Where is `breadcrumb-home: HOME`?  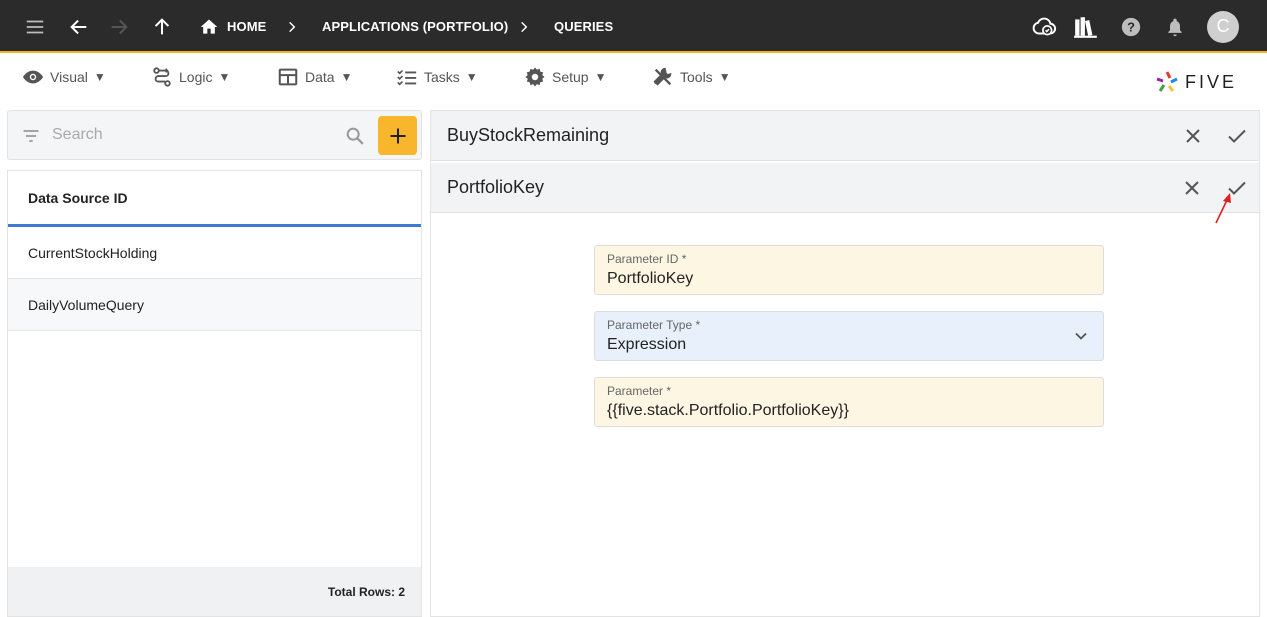
breadcrumb-home: HOME is located at coordinates (232, 26).